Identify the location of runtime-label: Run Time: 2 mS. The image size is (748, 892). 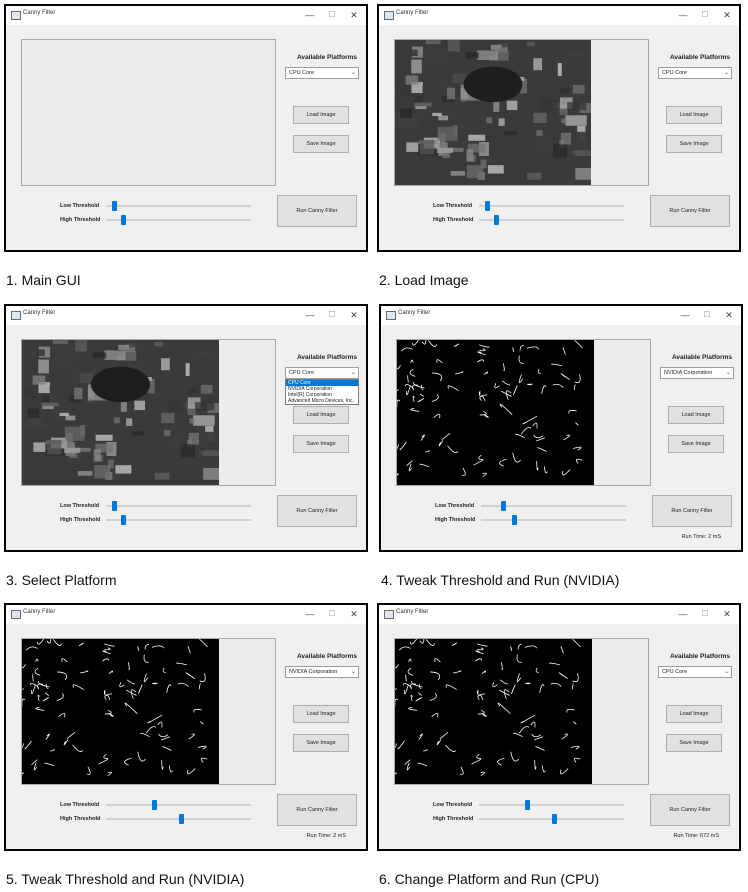
(701, 537).